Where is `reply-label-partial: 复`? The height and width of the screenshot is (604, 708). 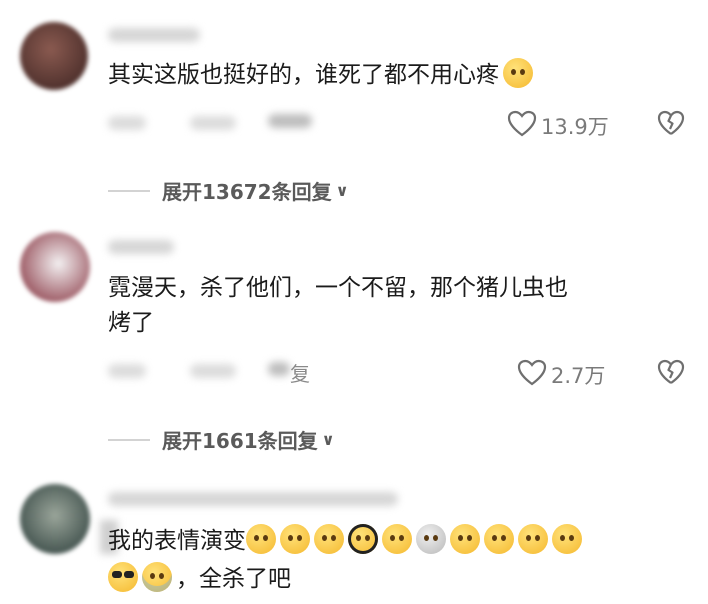
reply-label-partial: 复 is located at coordinates (300, 372).